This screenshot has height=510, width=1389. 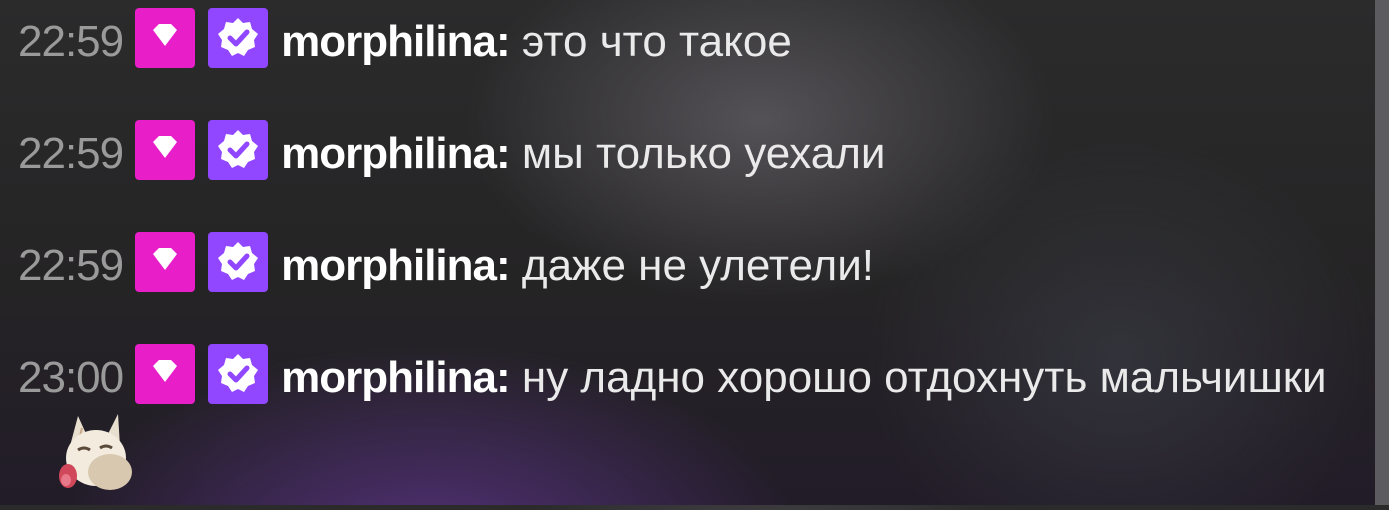 What do you see at coordinates (656, 41) in the screenshot?
I see `message-text: это что такое` at bounding box center [656, 41].